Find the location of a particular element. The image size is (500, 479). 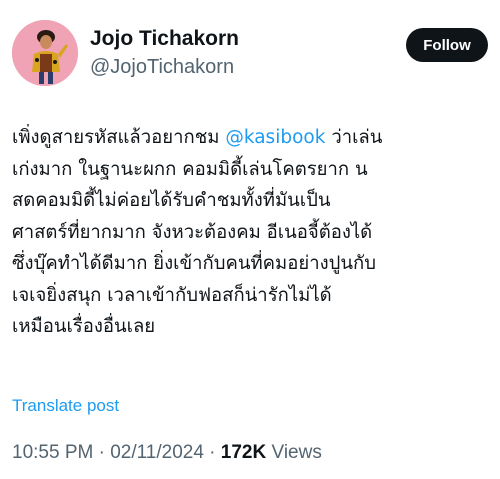

views-label: Views is located at coordinates (294, 452).